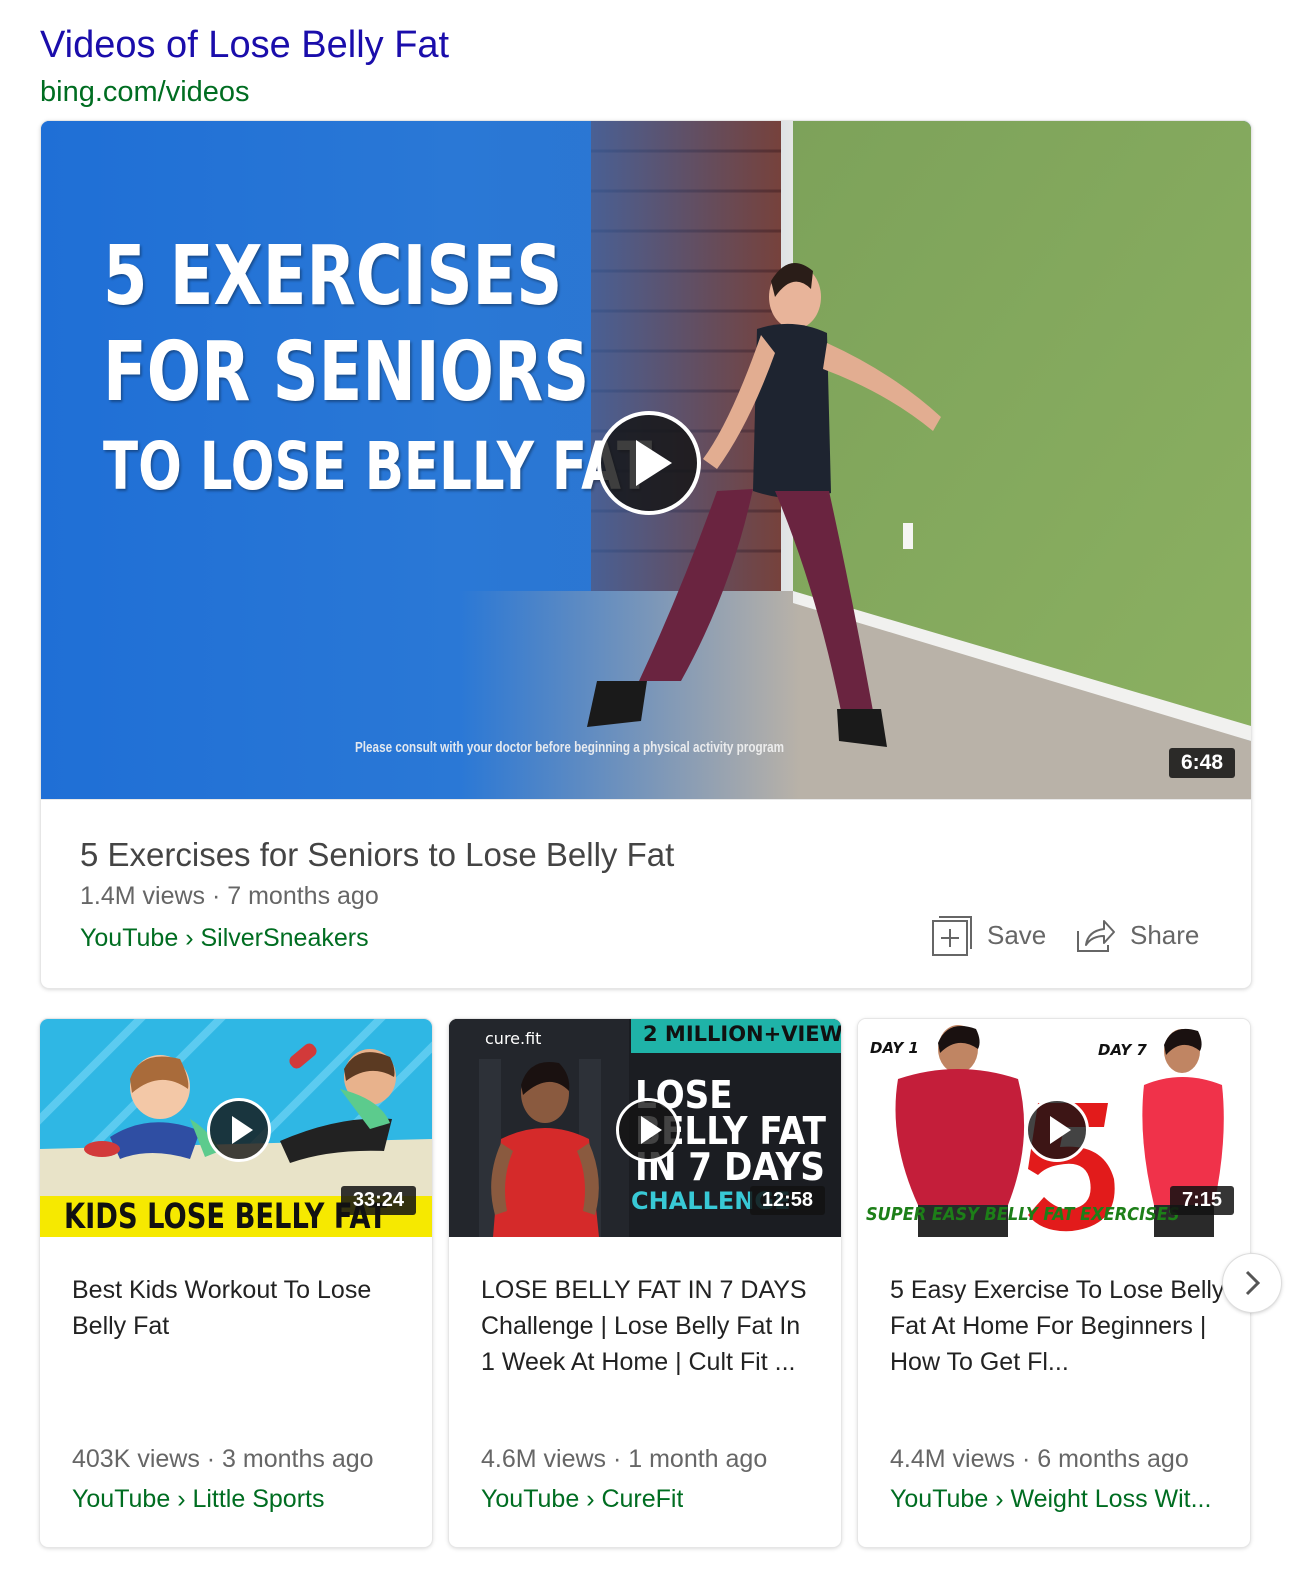  I want to click on thumbnail-banner-text: KIDS LOSE BELLY FAT, so click(226, 1217).